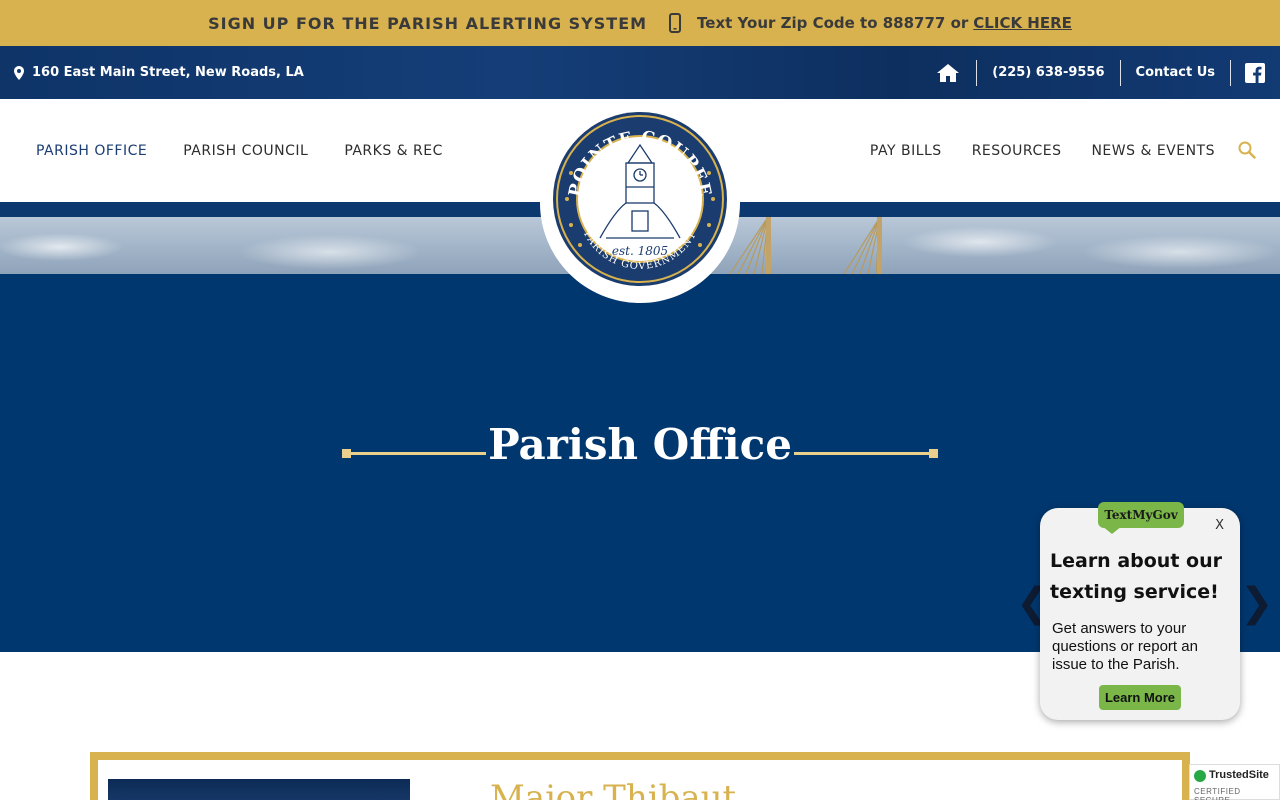 This screenshot has width=1280, height=800. What do you see at coordinates (1048, 72) in the screenshot?
I see `phone-link: (225) 638-9556` at bounding box center [1048, 72].